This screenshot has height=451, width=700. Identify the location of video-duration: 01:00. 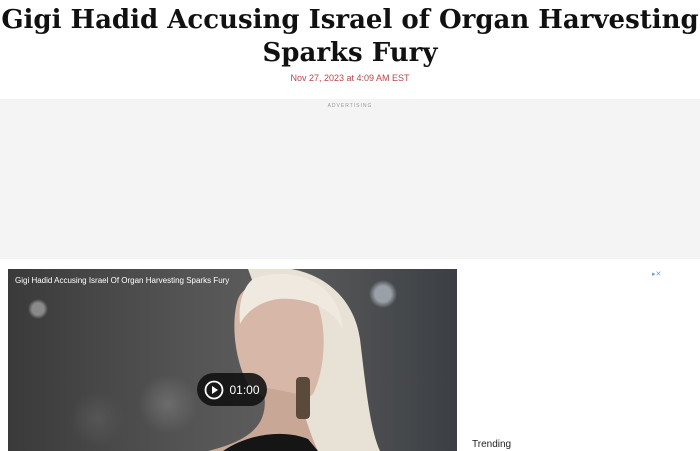
(244, 389).